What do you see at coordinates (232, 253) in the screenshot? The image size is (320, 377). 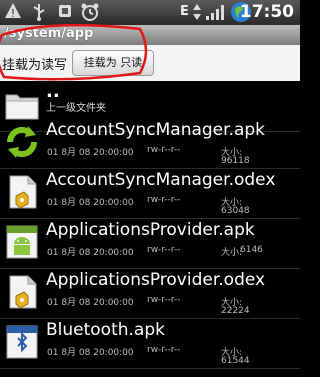 I see `file-size-label: 大小:` at bounding box center [232, 253].